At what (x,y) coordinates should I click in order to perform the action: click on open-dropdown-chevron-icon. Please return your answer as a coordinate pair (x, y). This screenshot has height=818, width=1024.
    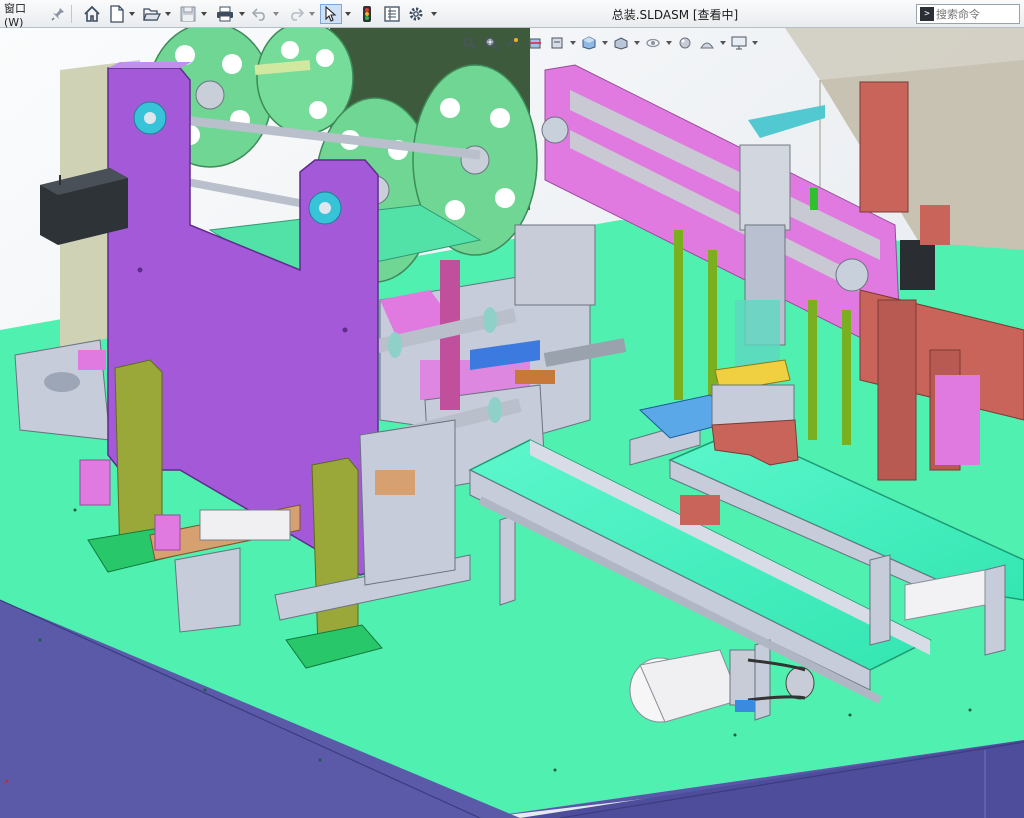
    Looking at the image, I should click on (168, 14).